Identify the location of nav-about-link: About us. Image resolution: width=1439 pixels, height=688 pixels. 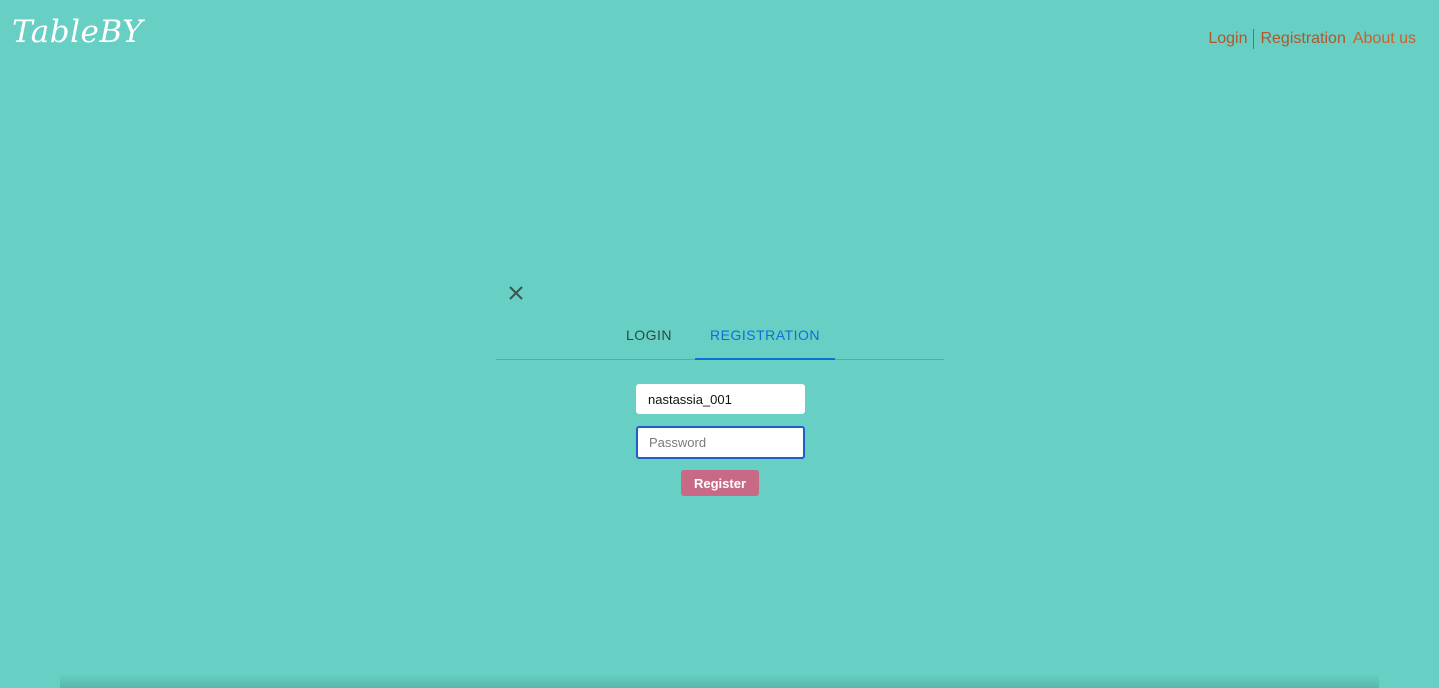
(1384, 39).